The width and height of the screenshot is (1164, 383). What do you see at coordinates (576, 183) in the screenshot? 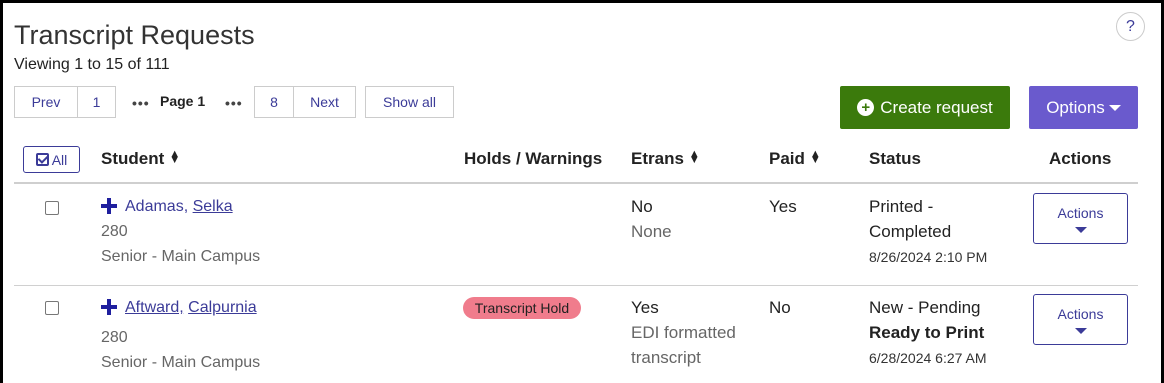
I see `header-divider` at bounding box center [576, 183].